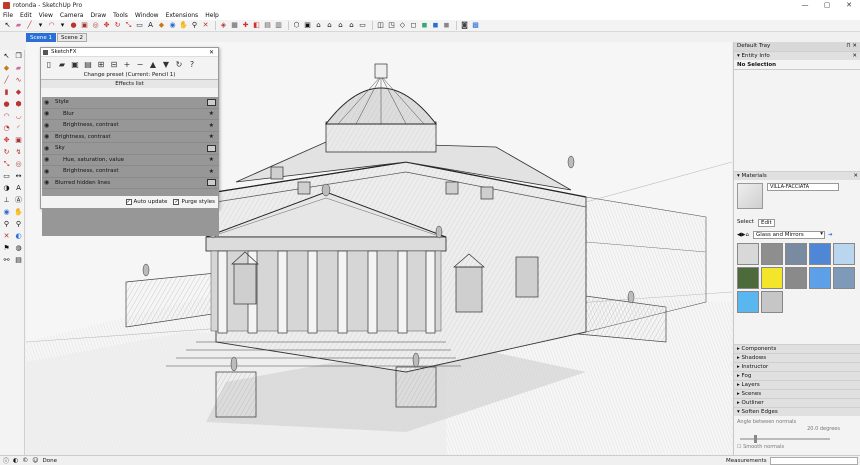  I want to click on auto-update-checkbox: ✓ Auto update, so click(146, 202).